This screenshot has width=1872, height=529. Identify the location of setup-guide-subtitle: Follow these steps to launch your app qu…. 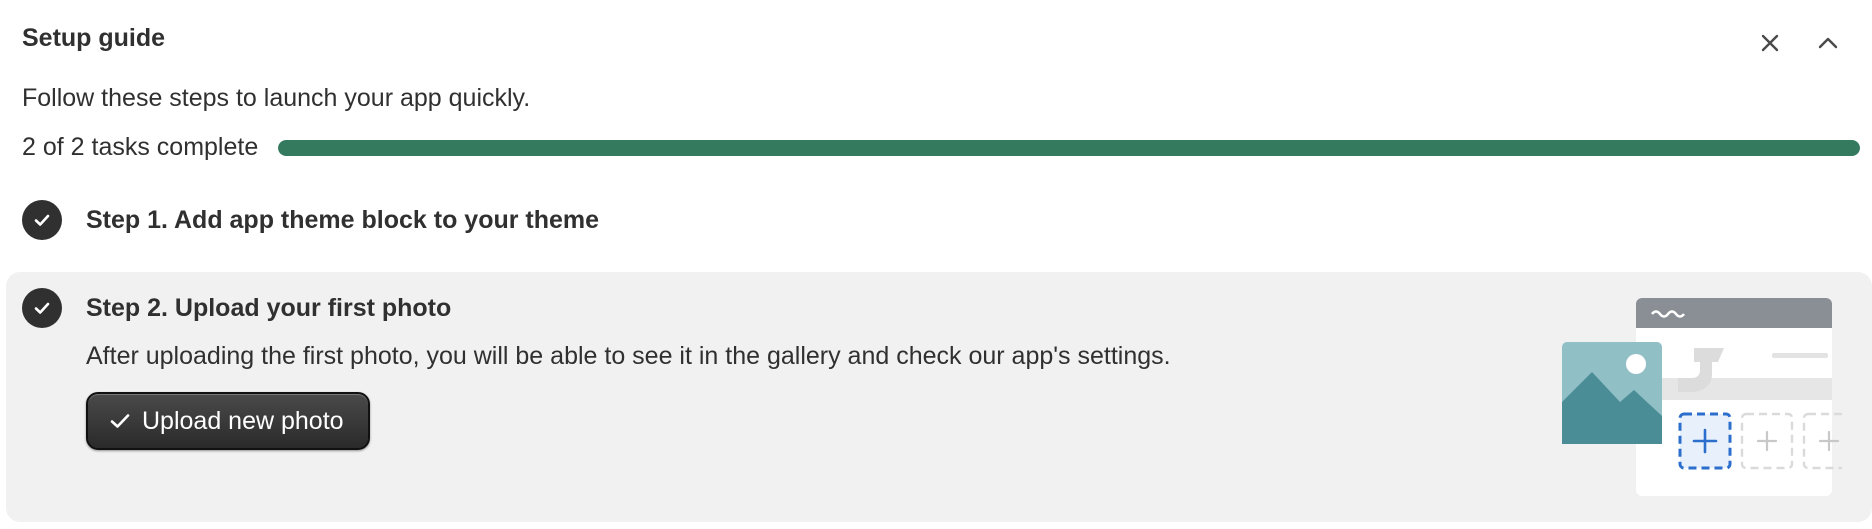
(276, 98).